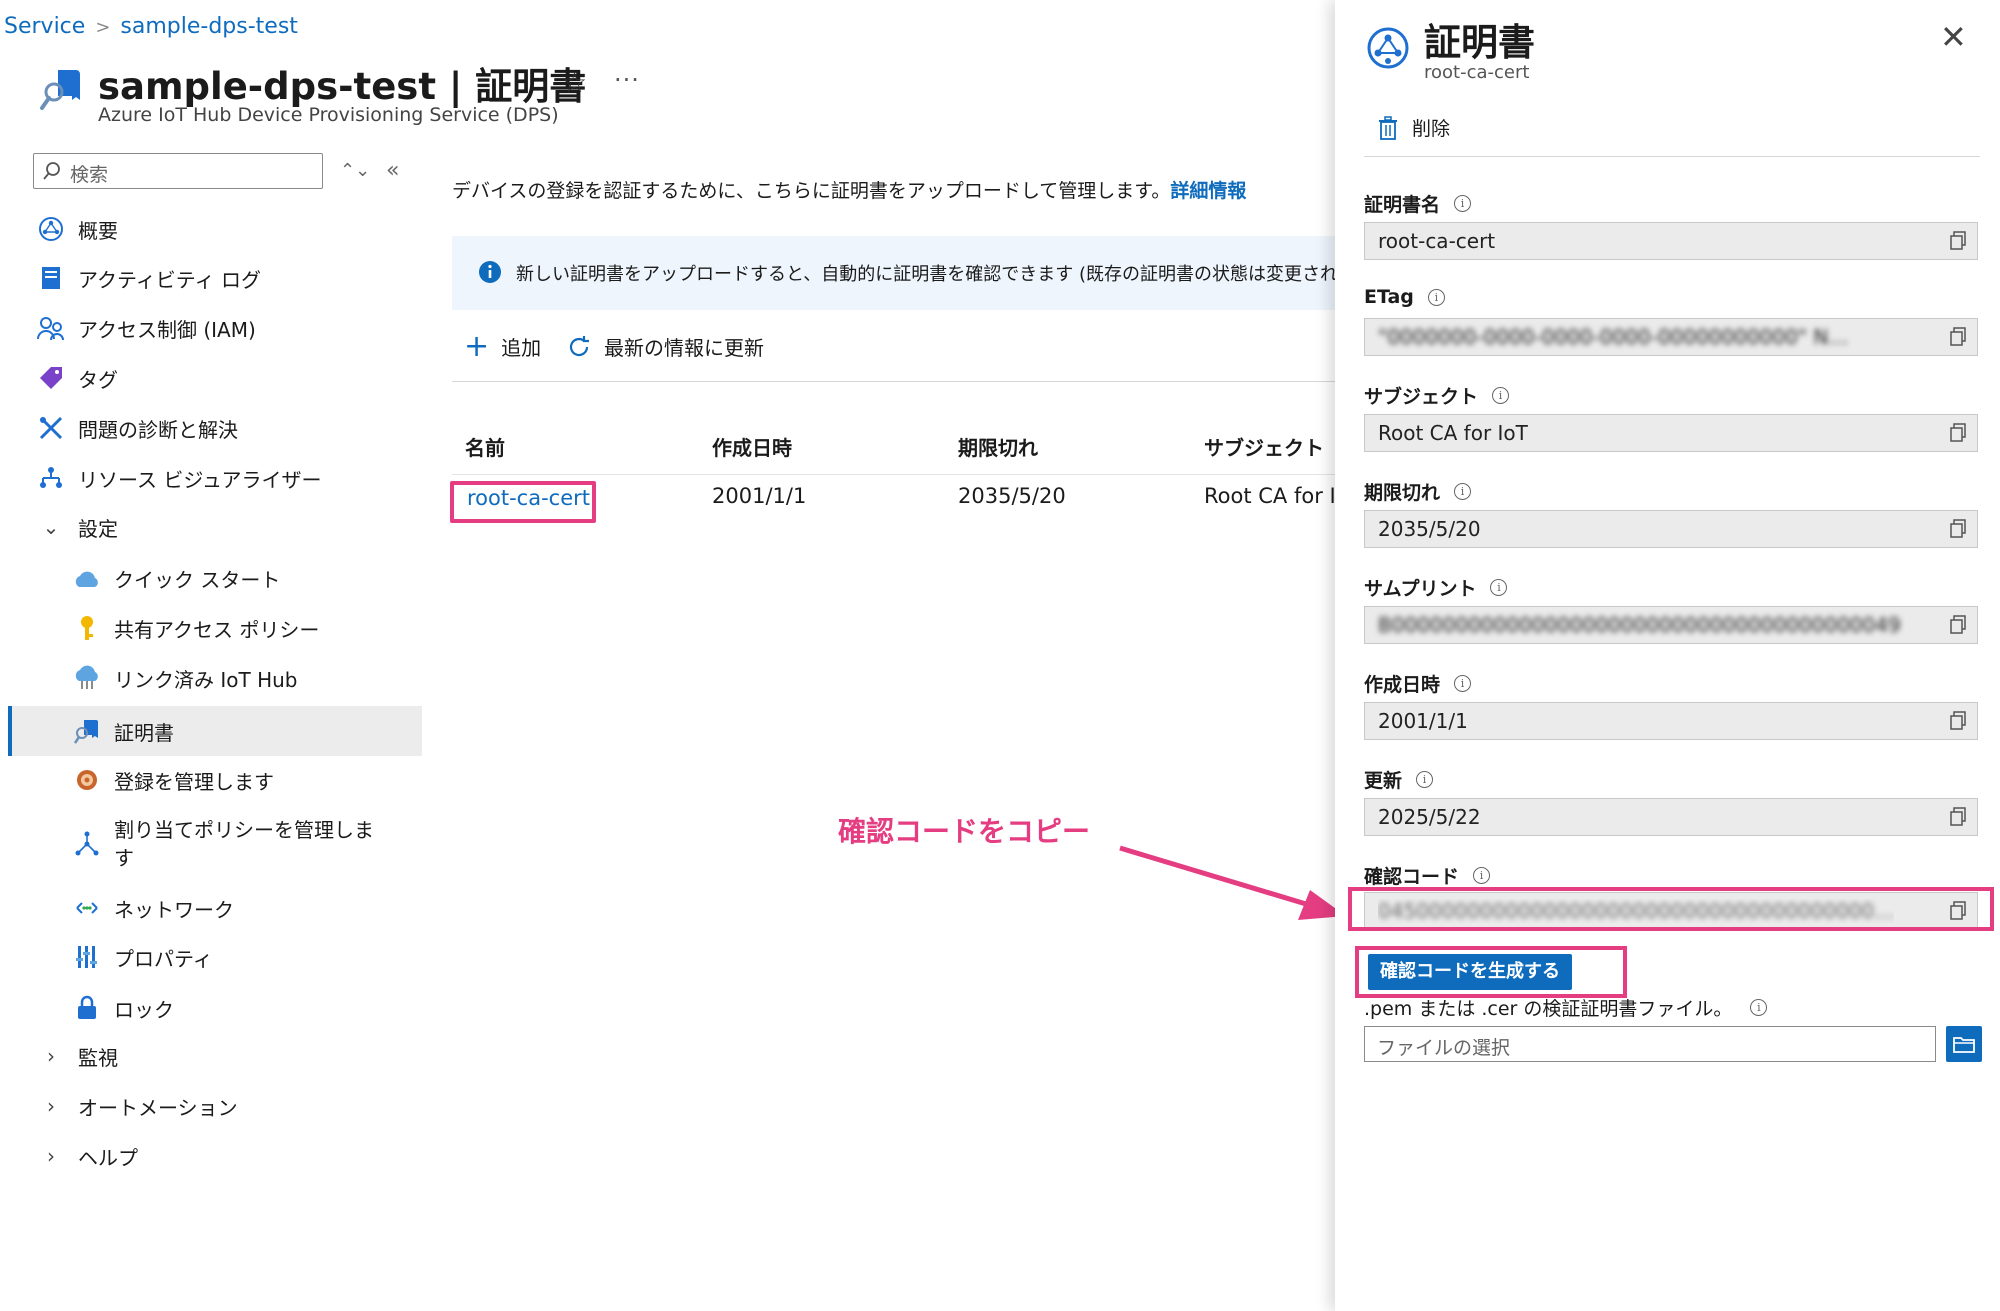 The width and height of the screenshot is (2000, 1311). What do you see at coordinates (77, 378) in the screenshot?
I see `sidebar-item-tags: タグ` at bounding box center [77, 378].